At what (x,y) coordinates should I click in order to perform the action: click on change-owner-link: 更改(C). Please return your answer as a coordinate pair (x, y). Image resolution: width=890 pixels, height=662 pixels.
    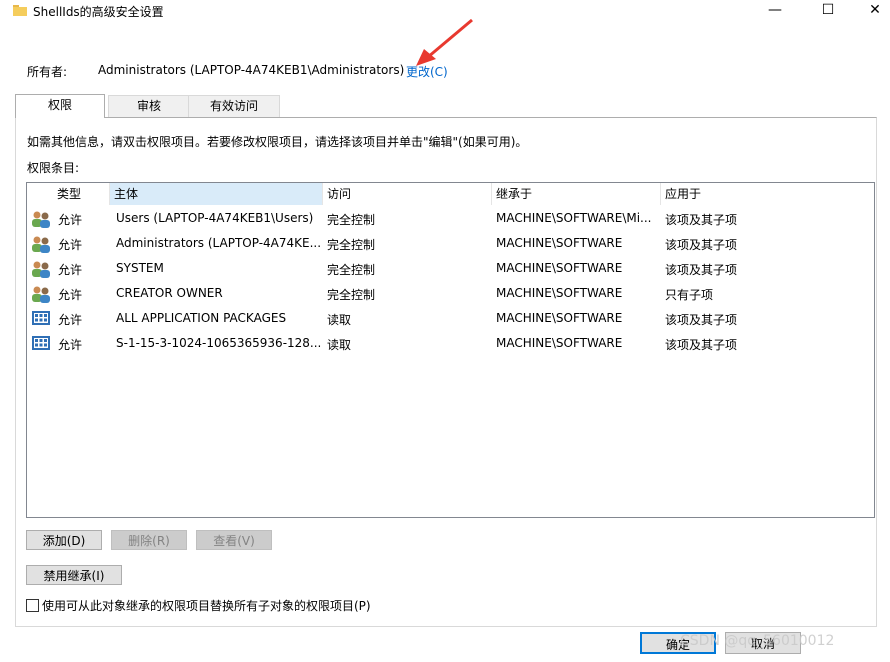
    Looking at the image, I should click on (427, 71).